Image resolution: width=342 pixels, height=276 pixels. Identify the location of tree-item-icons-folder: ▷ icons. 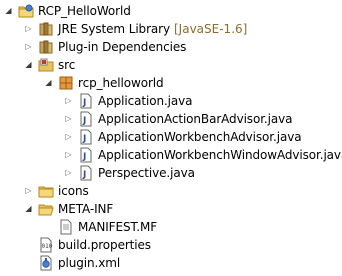
(56, 191).